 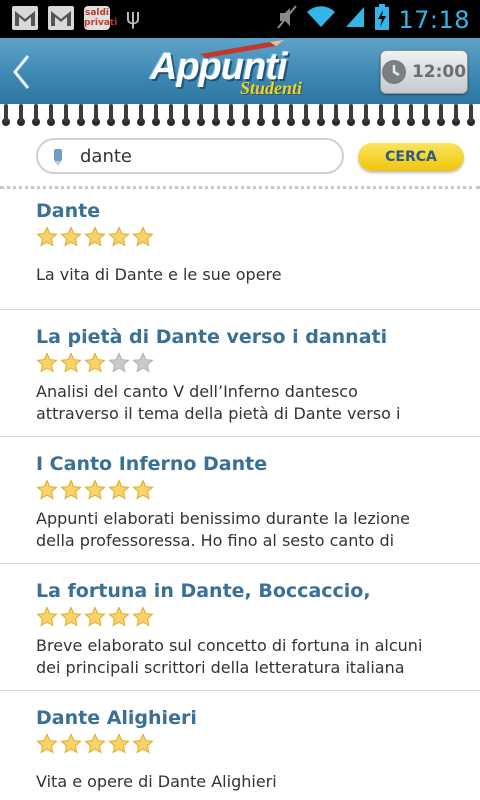 I want to click on usb-icon: ψ, so click(x=133, y=17).